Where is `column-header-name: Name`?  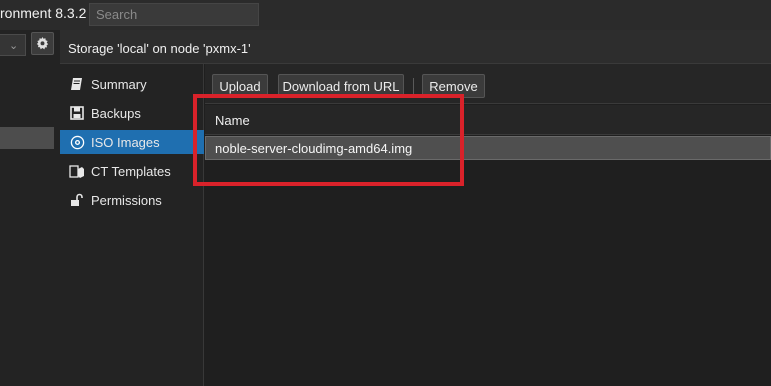 column-header-name: Name is located at coordinates (232, 120).